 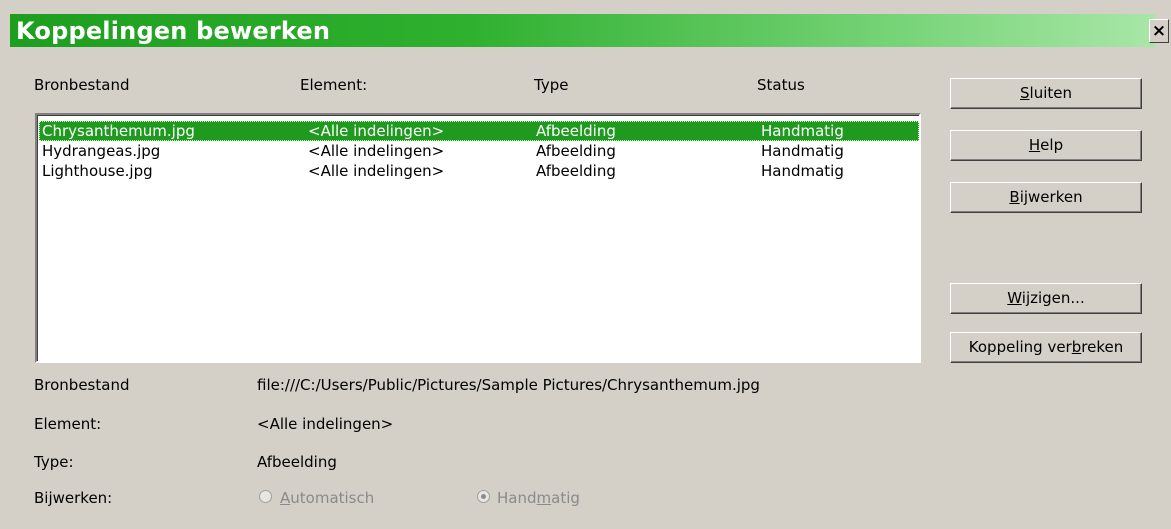 I want to click on element-value: <Alle indelingen>, so click(x=325, y=424).